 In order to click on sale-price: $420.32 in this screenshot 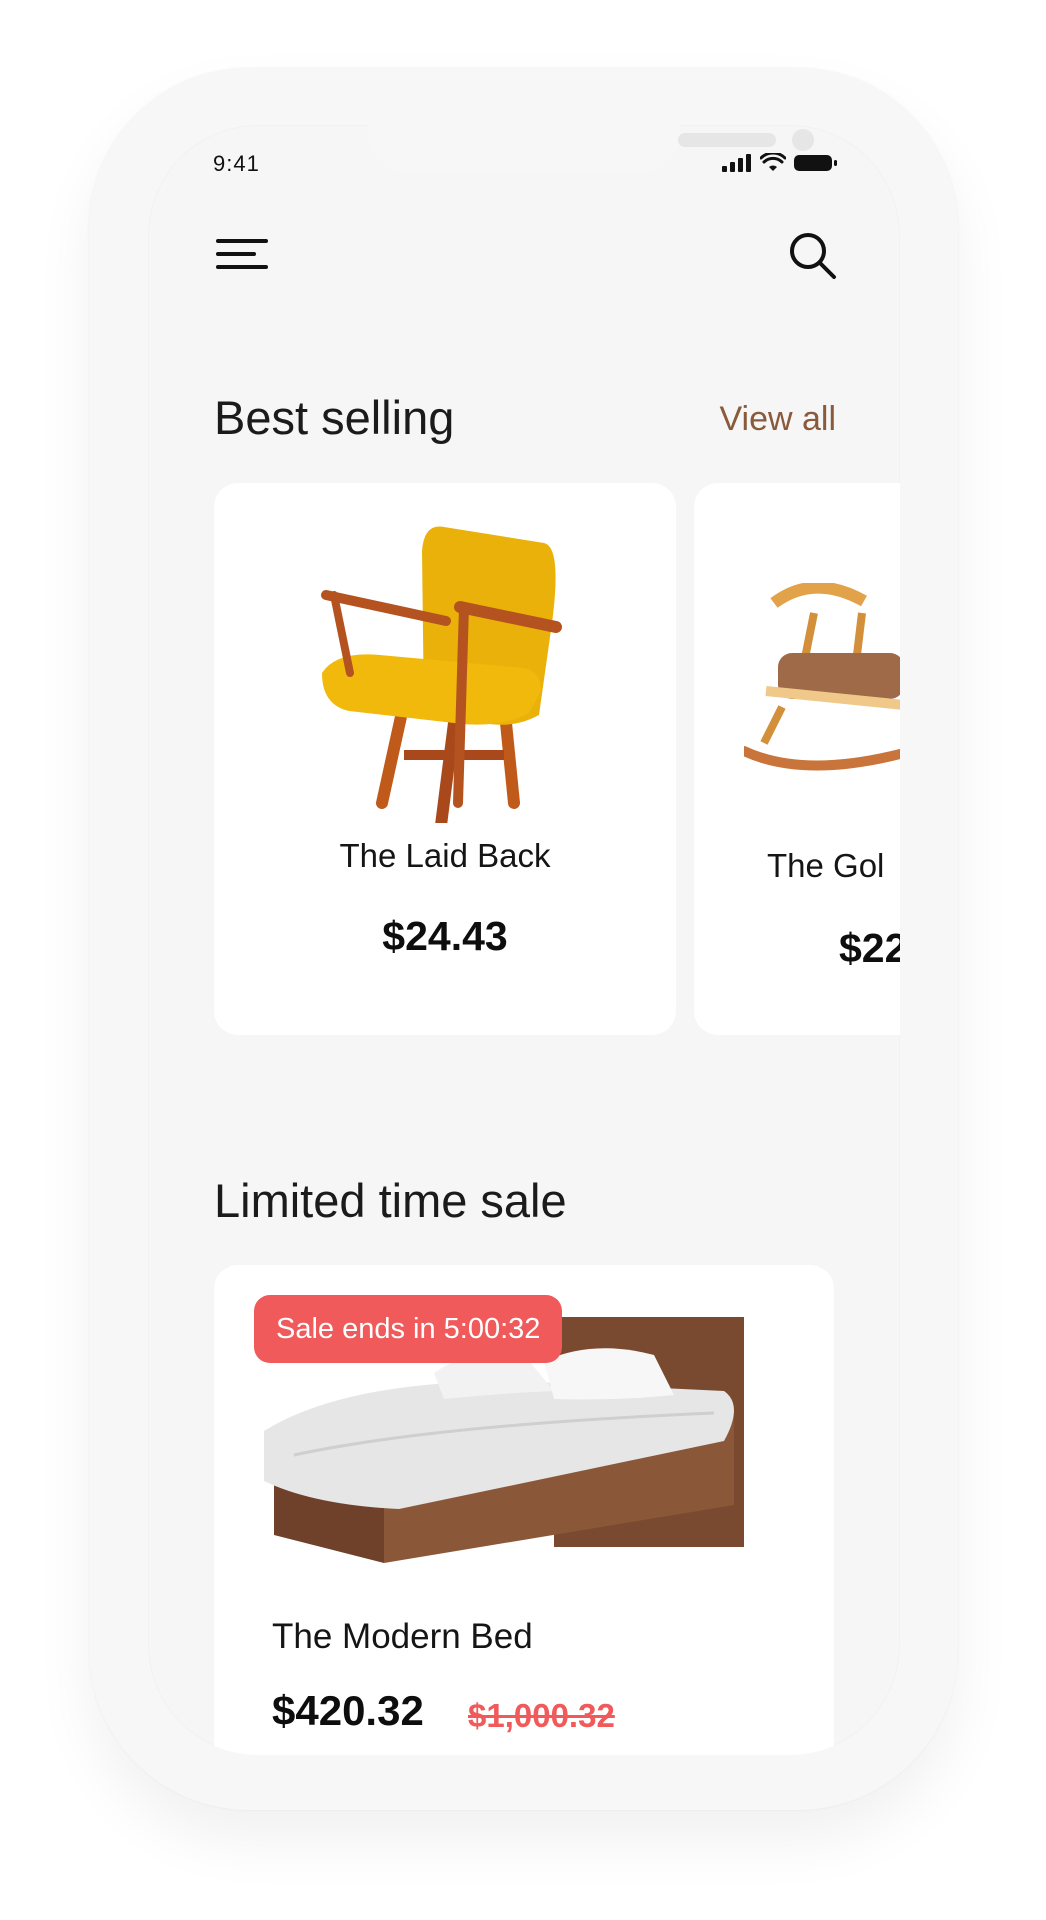, I will do `click(348, 1710)`.